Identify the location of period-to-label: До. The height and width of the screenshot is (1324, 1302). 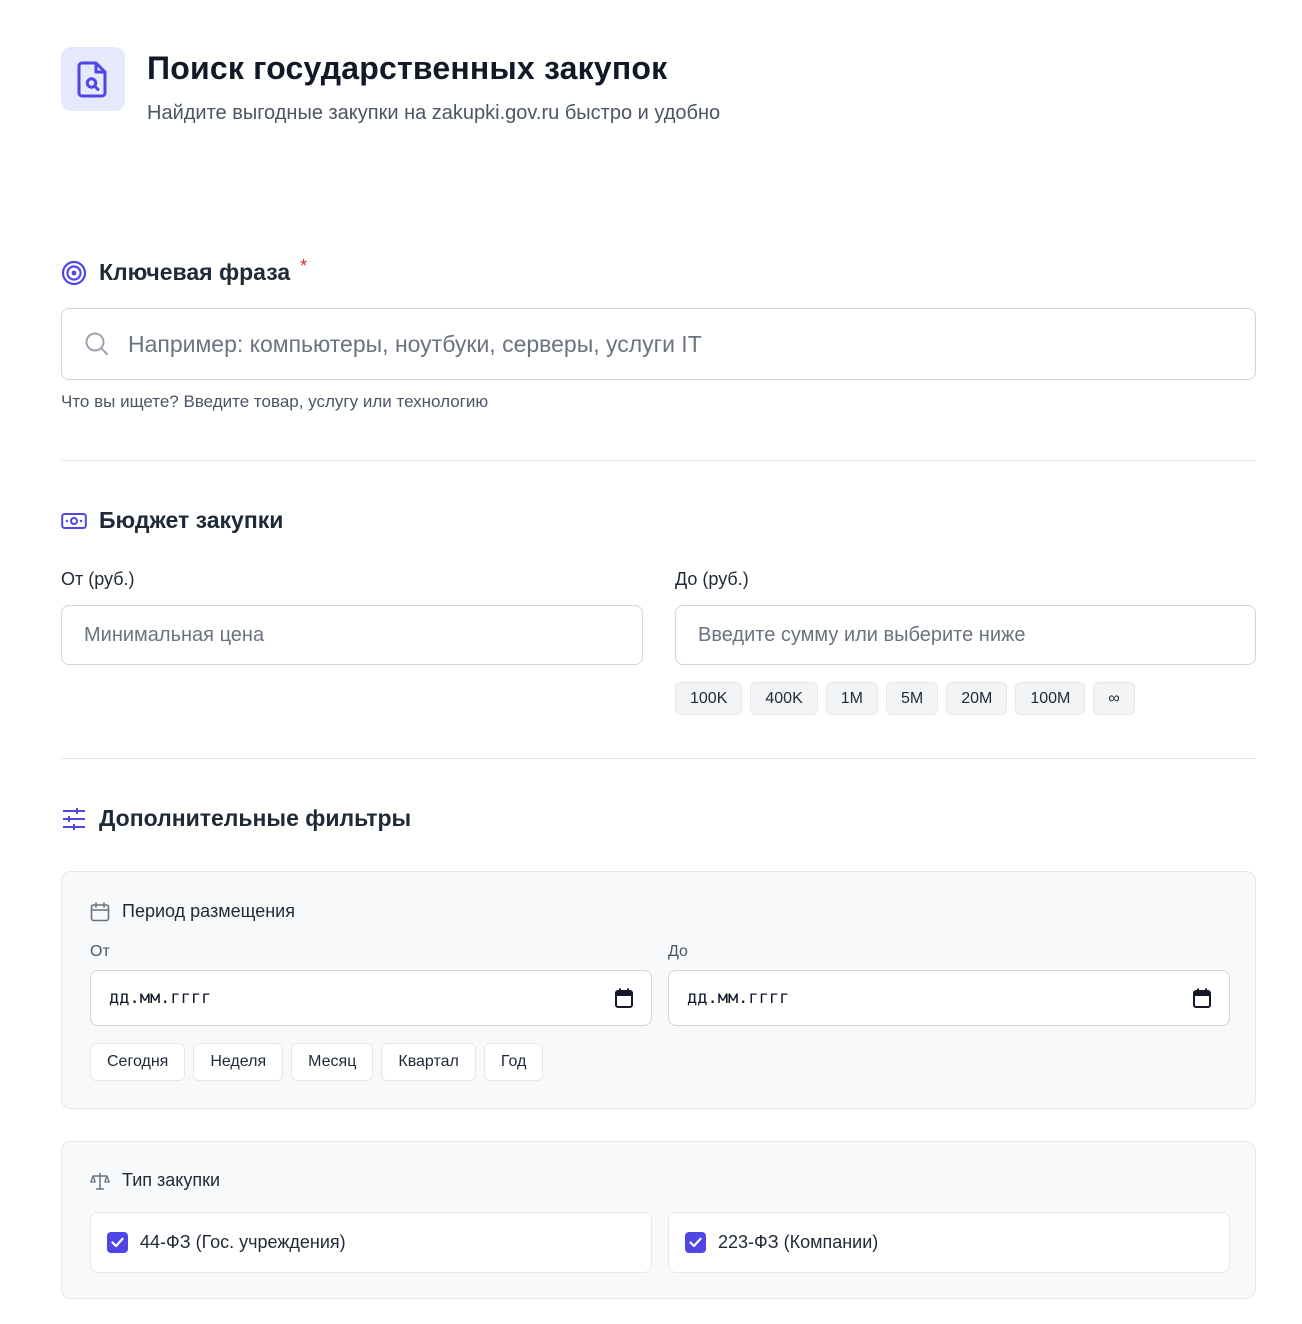
(678, 951).